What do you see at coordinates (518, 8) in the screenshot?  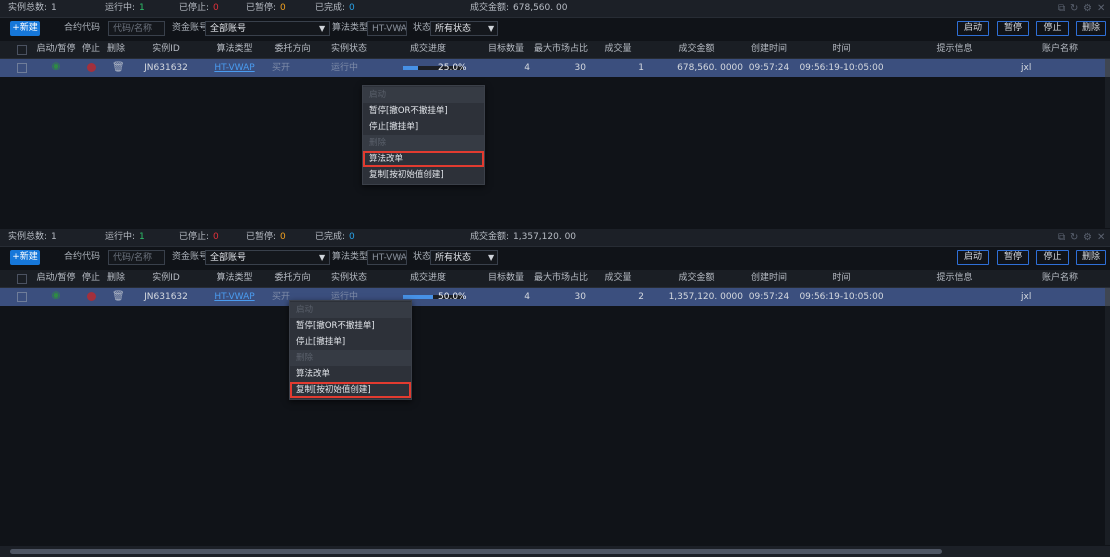 I see `stat-amount: 成交金额: 678,560. 00` at bounding box center [518, 8].